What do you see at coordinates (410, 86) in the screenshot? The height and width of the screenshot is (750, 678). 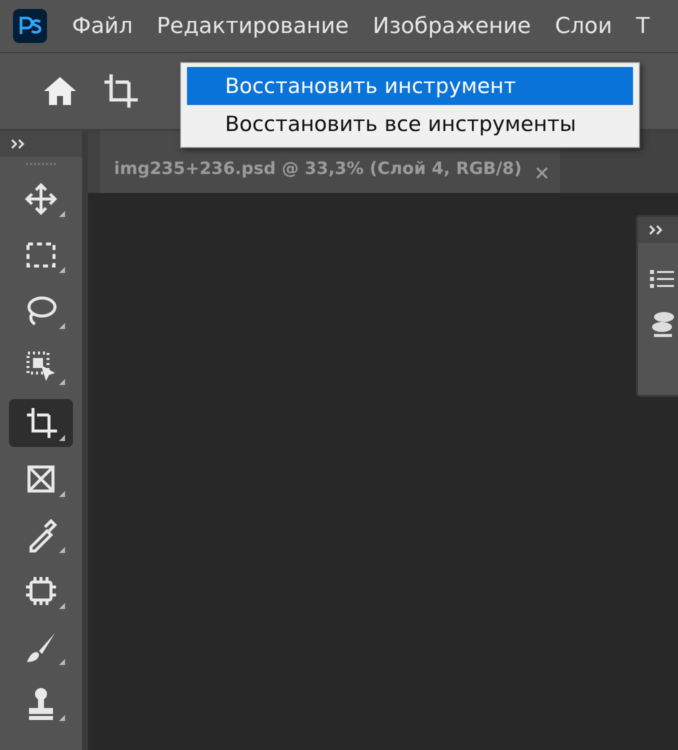 I see `menu-option: Восстановить инструмент` at bounding box center [410, 86].